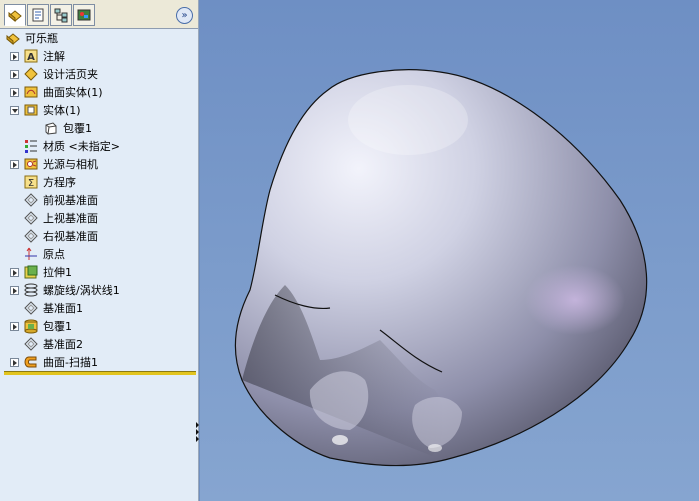  What do you see at coordinates (51, 128) in the screenshot?
I see `body-icon` at bounding box center [51, 128].